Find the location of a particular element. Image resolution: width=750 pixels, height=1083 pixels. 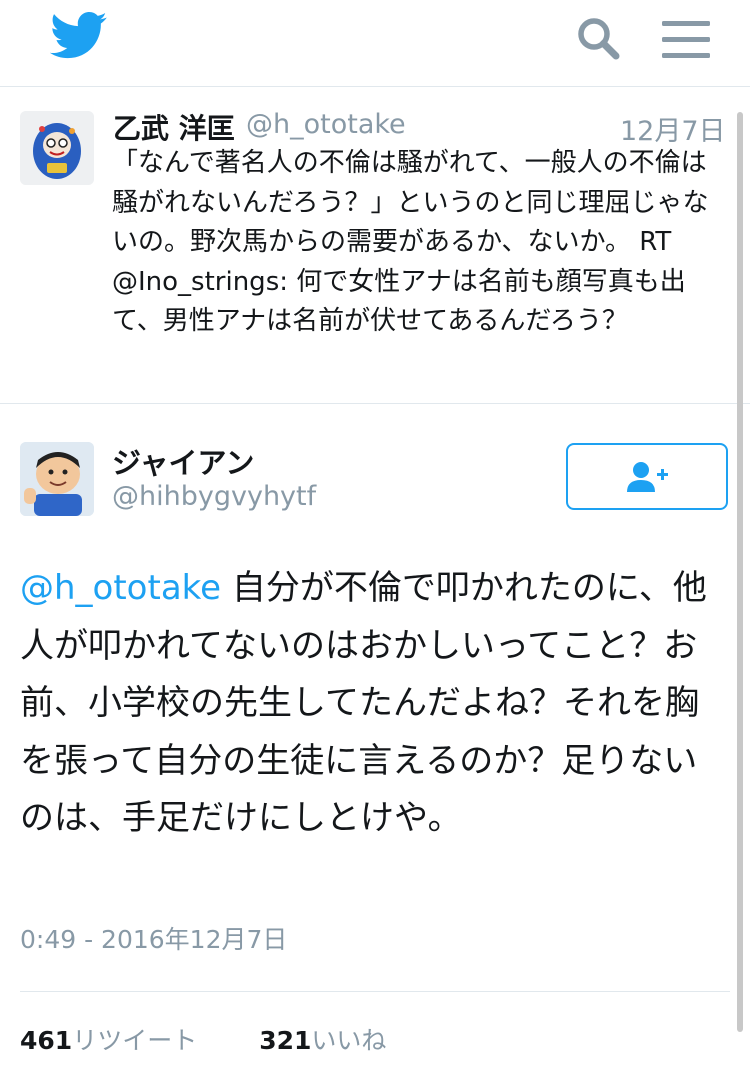

follow-user-plus-icon is located at coordinates (647, 476).